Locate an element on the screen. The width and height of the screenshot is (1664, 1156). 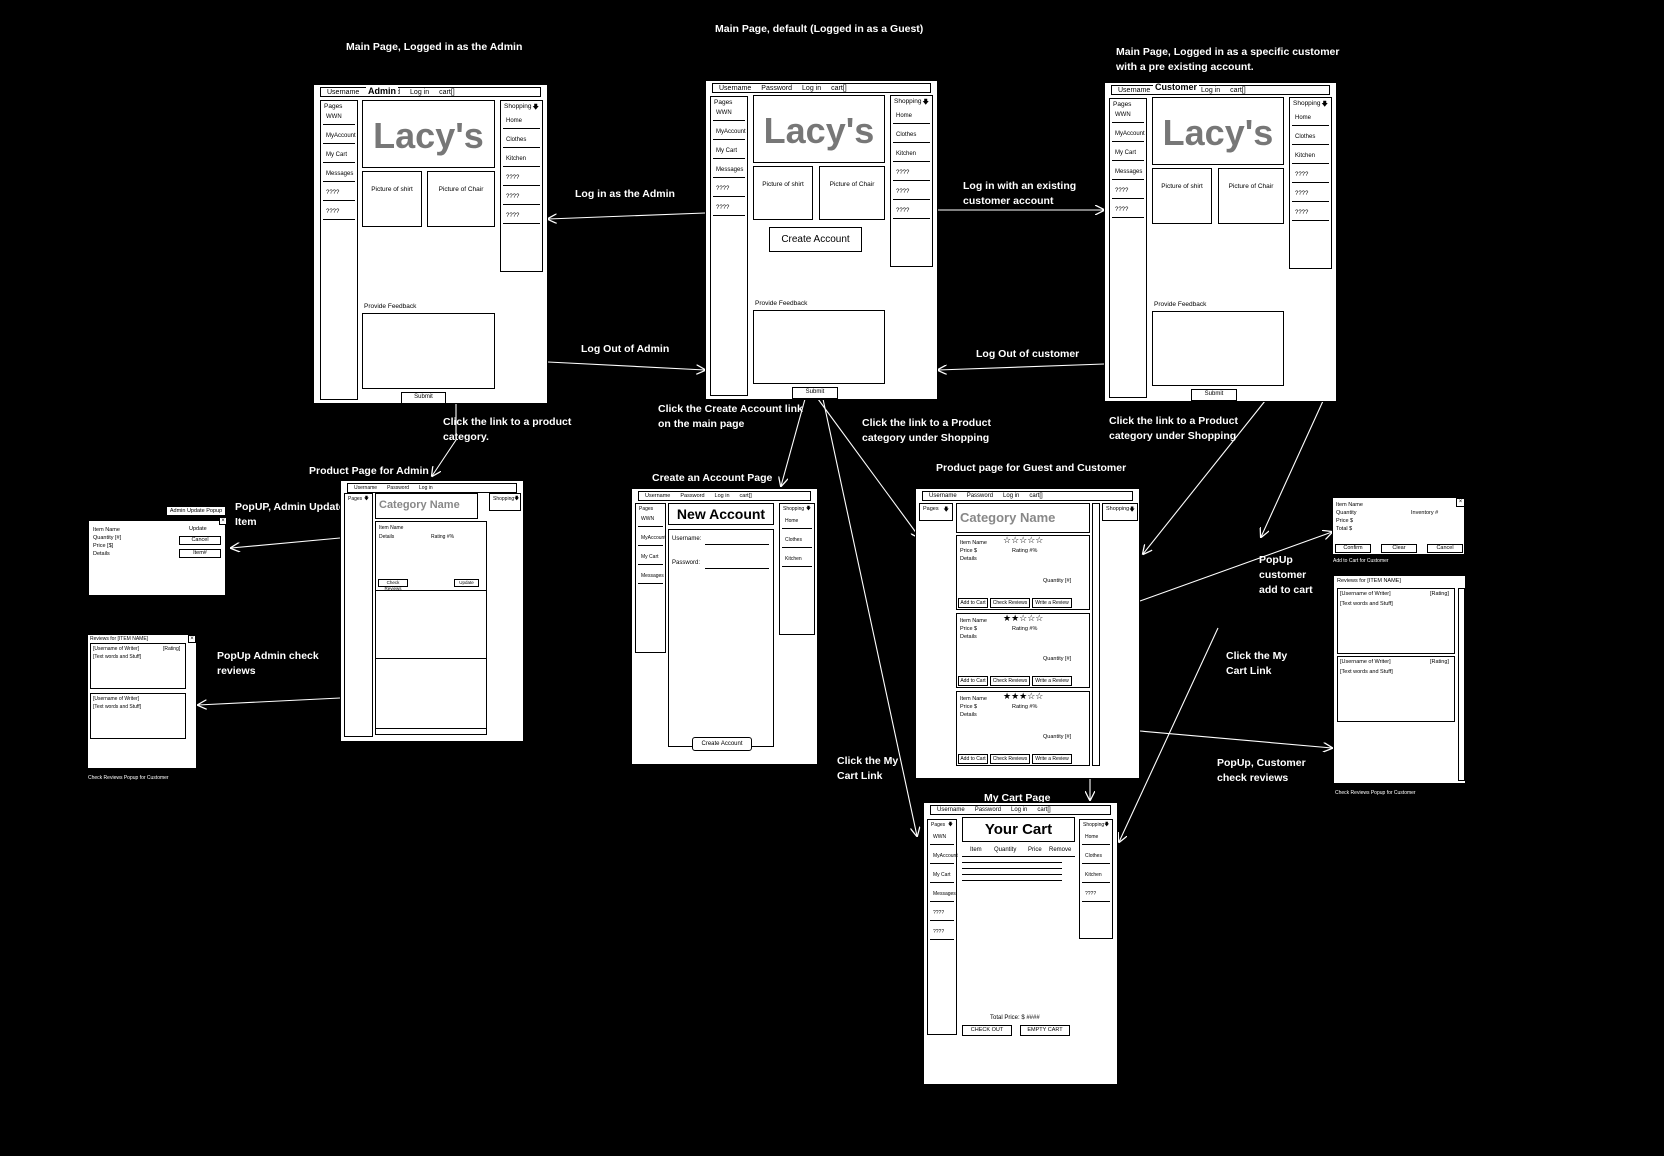
confirm-button: Confirm is located at coordinates (1353, 548).